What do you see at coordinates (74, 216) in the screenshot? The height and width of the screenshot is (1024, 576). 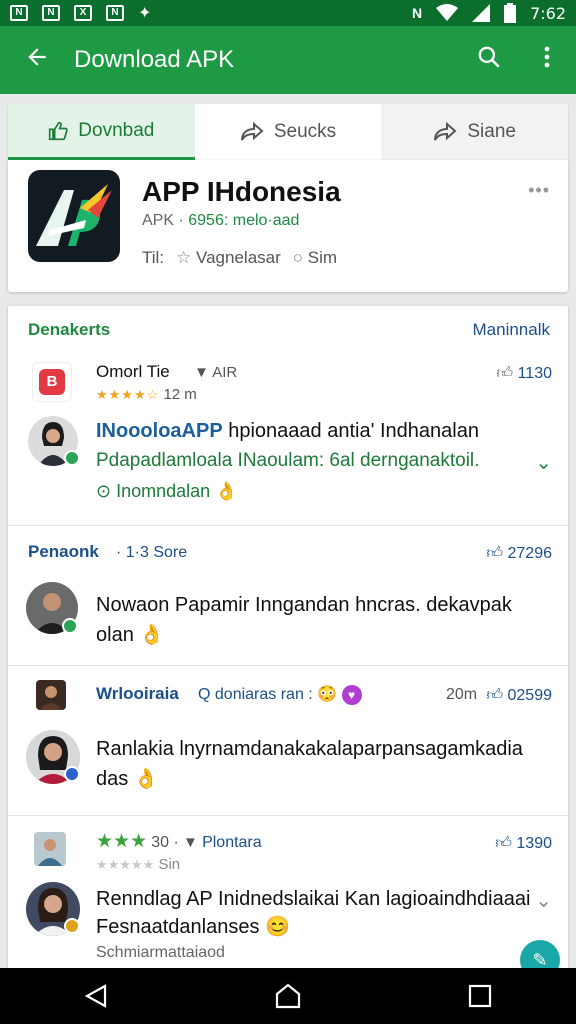 I see `app-logo` at bounding box center [74, 216].